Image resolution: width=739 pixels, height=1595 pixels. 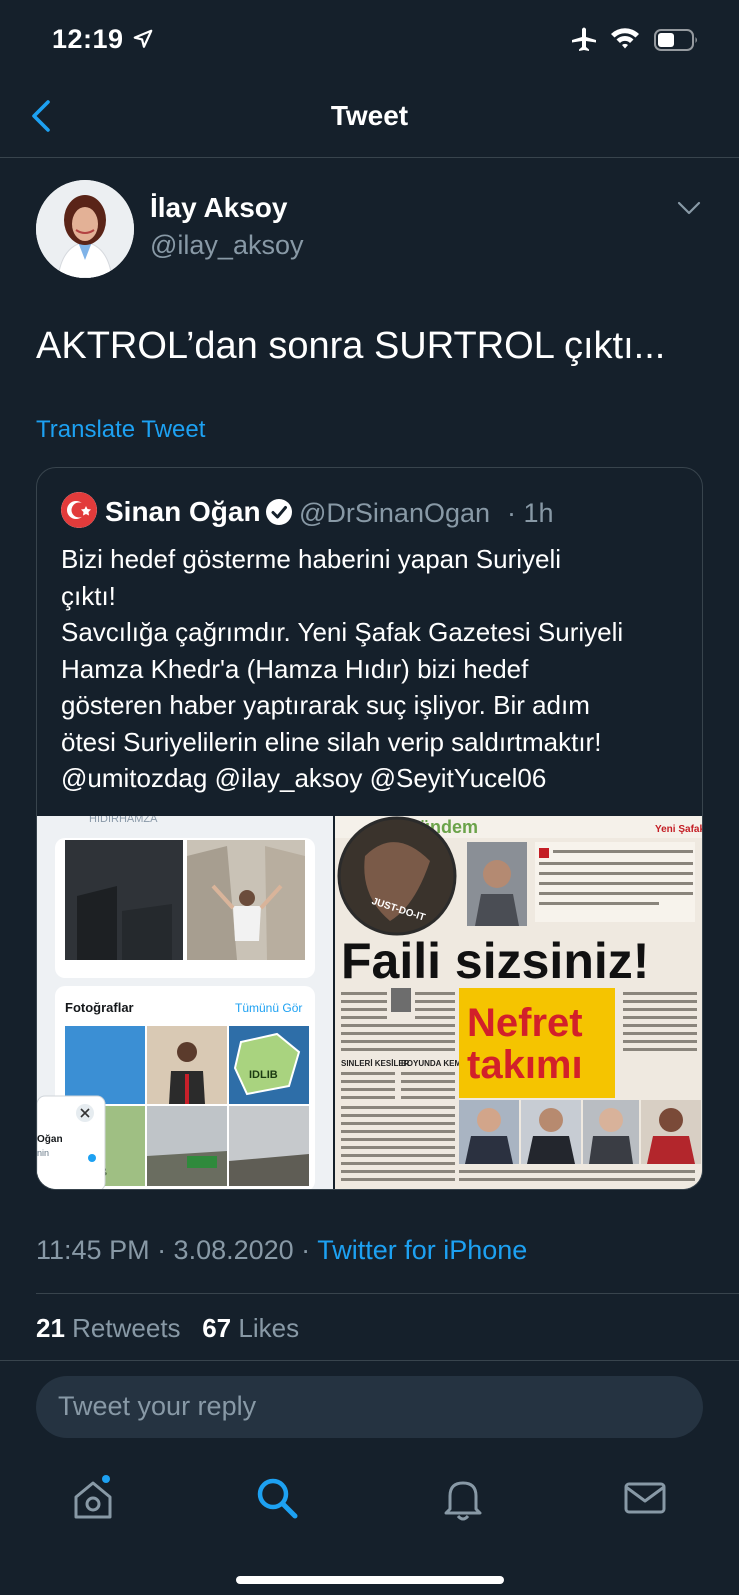 What do you see at coordinates (277, 1498) in the screenshot?
I see `search-icon` at bounding box center [277, 1498].